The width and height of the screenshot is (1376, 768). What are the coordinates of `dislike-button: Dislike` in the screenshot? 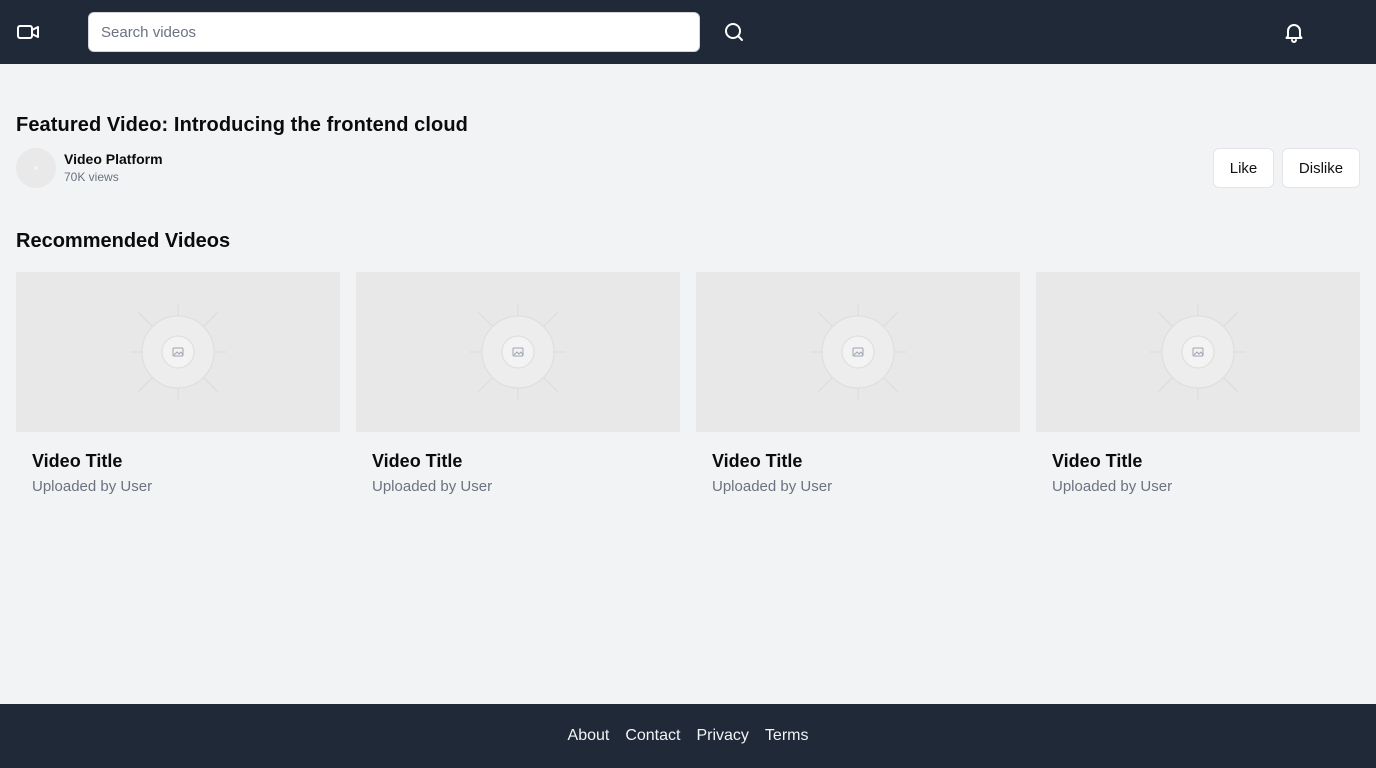 It's located at (1321, 168).